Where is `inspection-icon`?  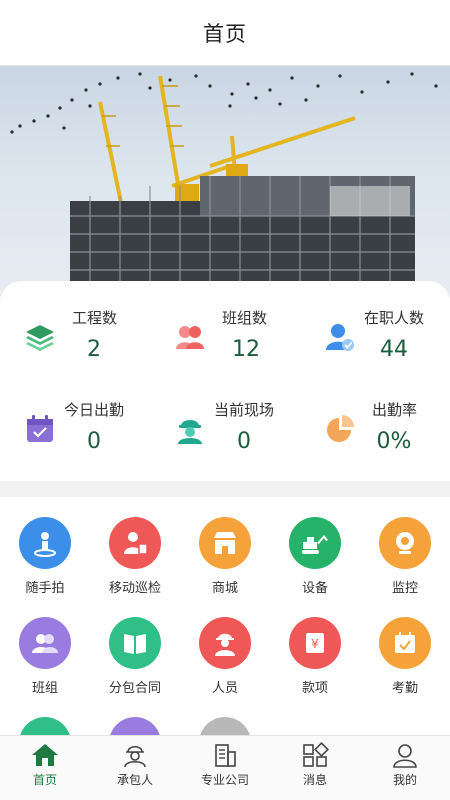
inspection-icon is located at coordinates (135, 543).